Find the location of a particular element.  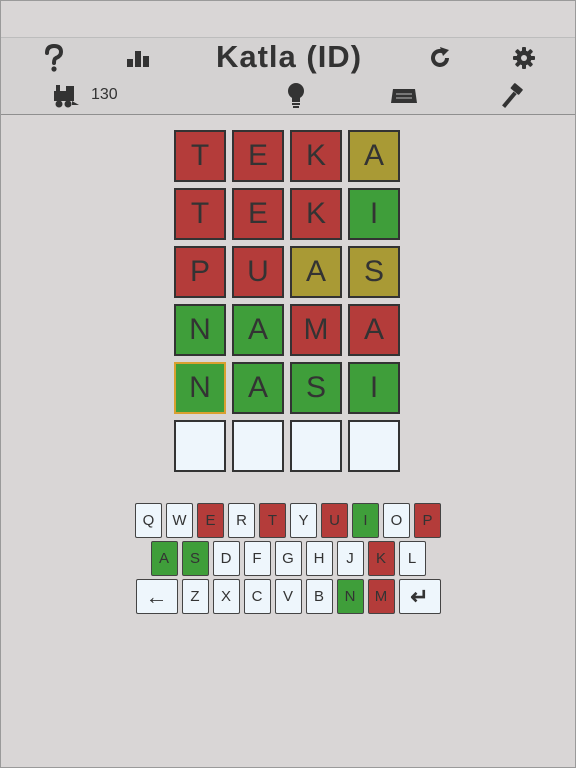

board-row: NAMA is located at coordinates (287, 330).